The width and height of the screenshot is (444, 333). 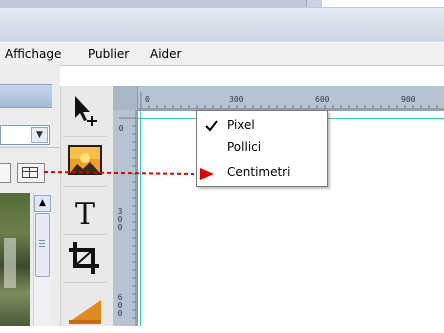 What do you see at coordinates (140, 218) in the screenshot?
I see `vertical-guide-line` at bounding box center [140, 218].